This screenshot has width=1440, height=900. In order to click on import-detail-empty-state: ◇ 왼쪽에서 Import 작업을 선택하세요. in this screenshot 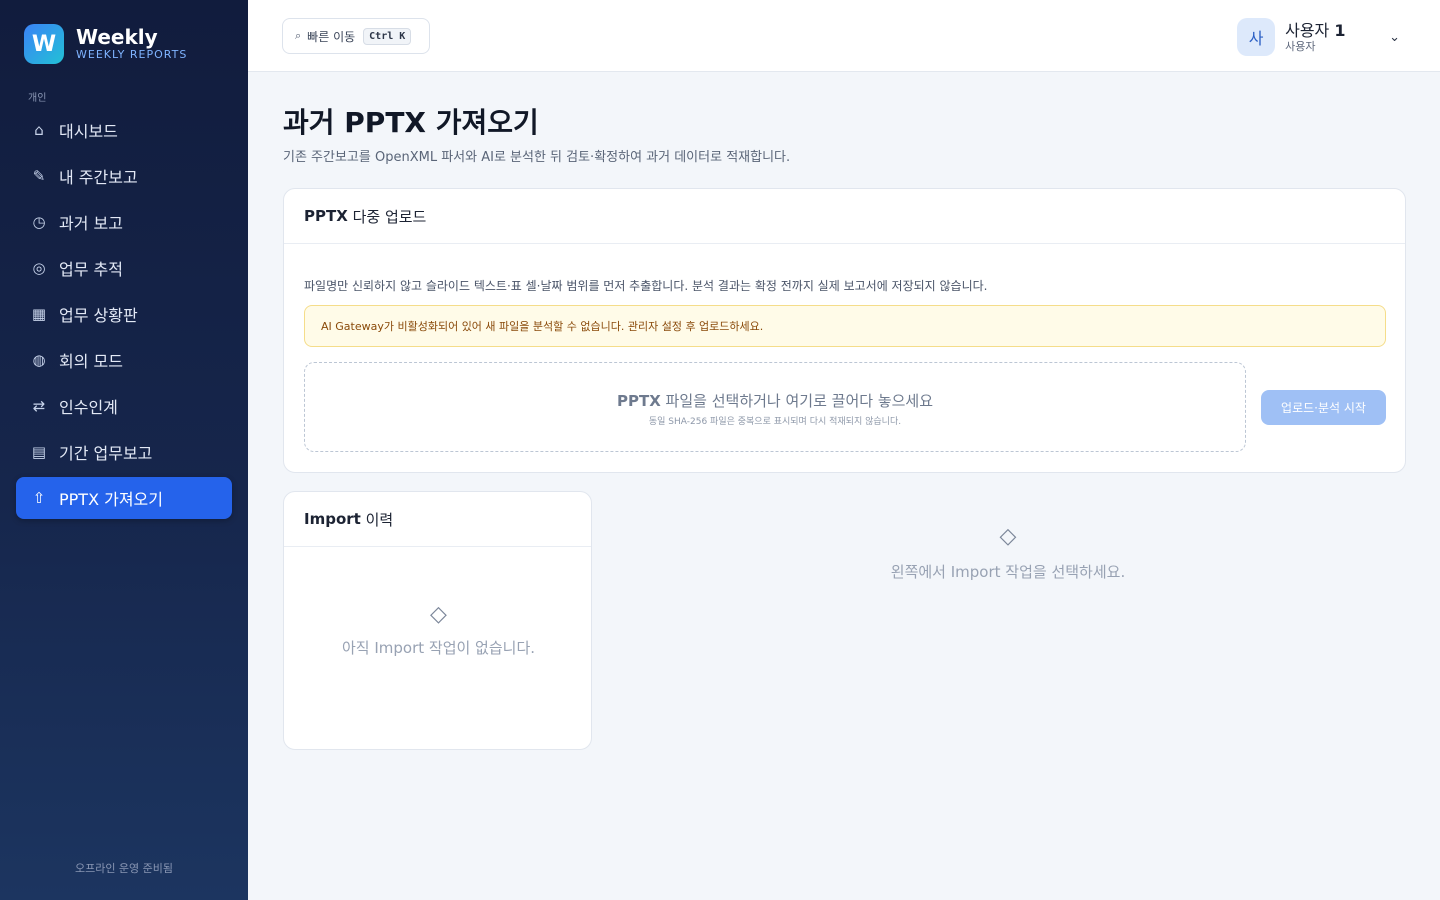, I will do `click(1008, 553)`.